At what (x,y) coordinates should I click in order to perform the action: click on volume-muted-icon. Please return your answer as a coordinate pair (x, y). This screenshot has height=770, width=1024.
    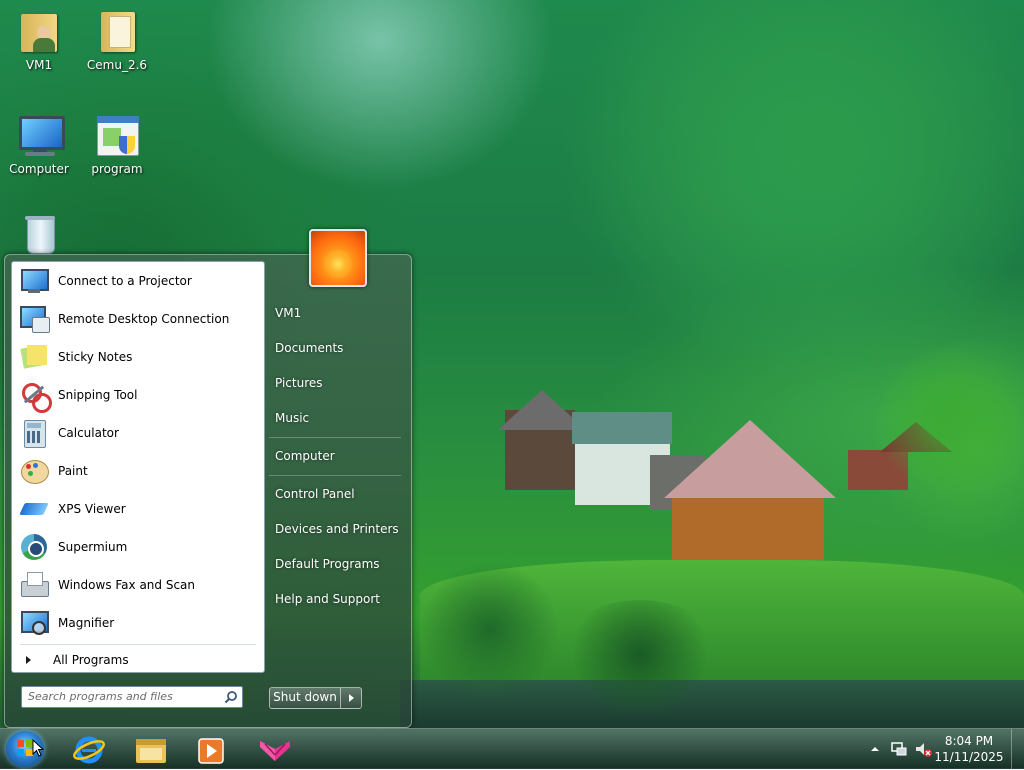
    Looking at the image, I should click on (923, 749).